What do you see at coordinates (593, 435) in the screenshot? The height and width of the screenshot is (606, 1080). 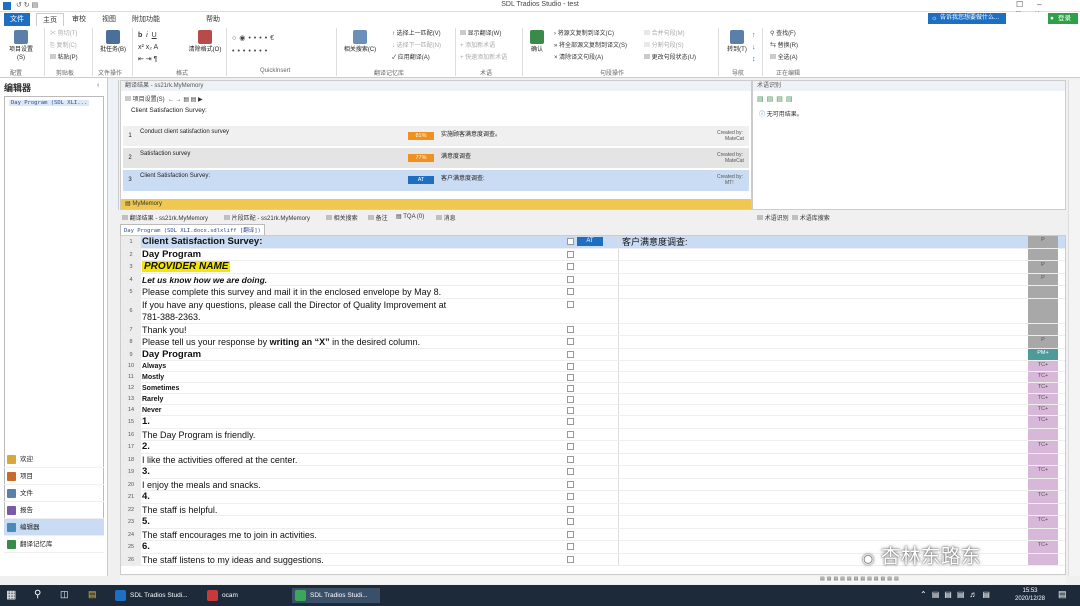 I see `segment-row: 16 The Day Program is friendly.` at bounding box center [593, 435].